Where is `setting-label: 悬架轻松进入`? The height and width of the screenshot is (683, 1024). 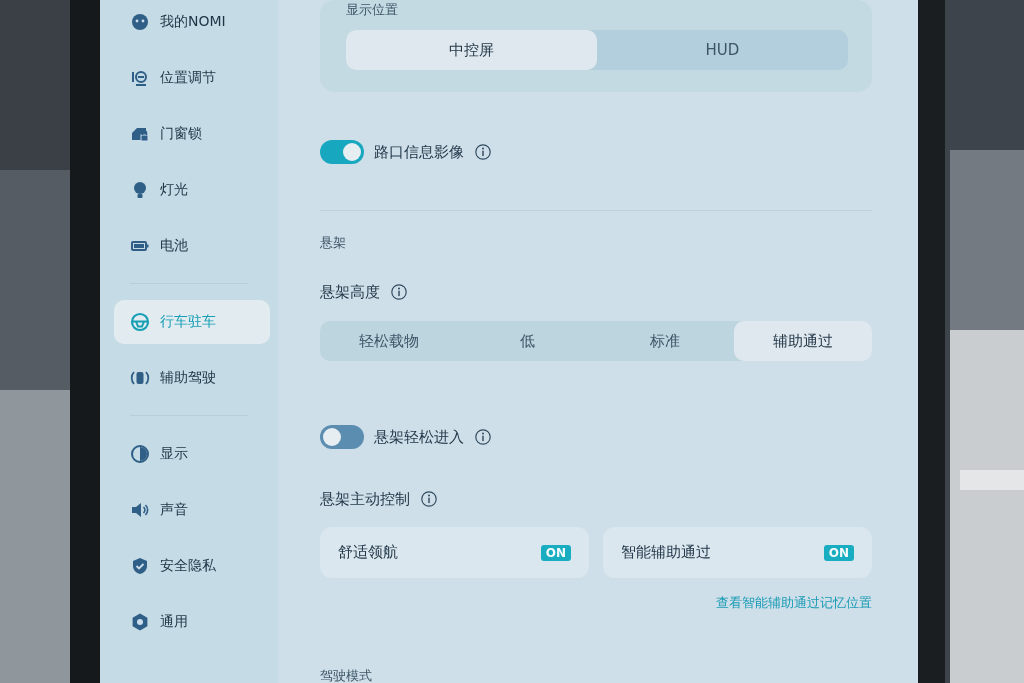
setting-label: 悬架轻松进入 is located at coordinates (419, 437).